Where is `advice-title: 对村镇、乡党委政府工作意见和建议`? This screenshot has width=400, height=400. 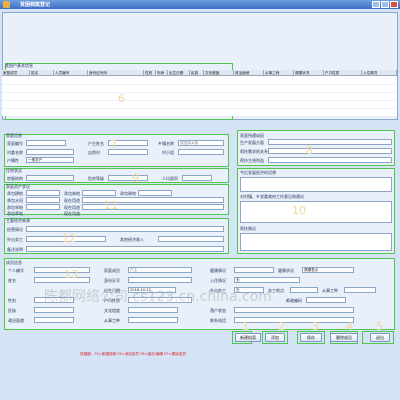 advice-title: 对村镇、乡党委政府工作意见和建议 is located at coordinates (272, 196).